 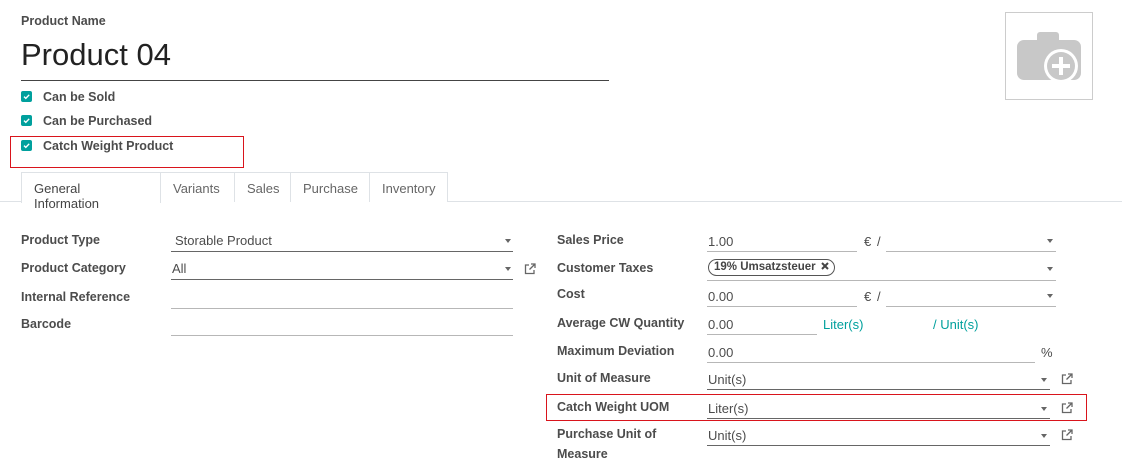 I want to click on can-be-sold-label: Can be Sold, so click(x=79, y=97).